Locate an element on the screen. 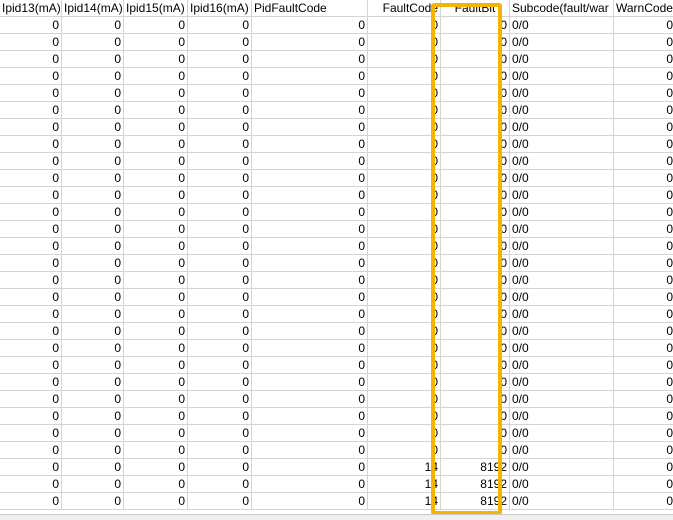  column-header: Ipid16(mA) is located at coordinates (220, 8).